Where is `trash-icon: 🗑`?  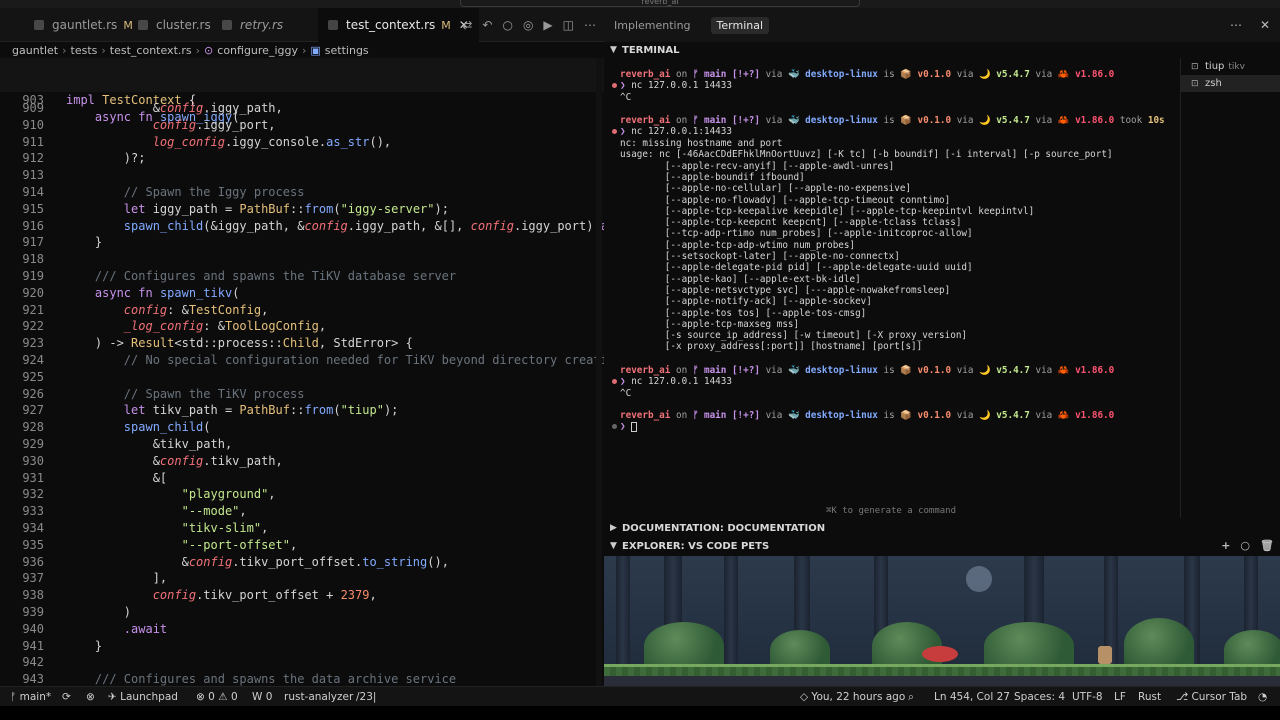
trash-icon: 🗑 is located at coordinates (1267, 545).